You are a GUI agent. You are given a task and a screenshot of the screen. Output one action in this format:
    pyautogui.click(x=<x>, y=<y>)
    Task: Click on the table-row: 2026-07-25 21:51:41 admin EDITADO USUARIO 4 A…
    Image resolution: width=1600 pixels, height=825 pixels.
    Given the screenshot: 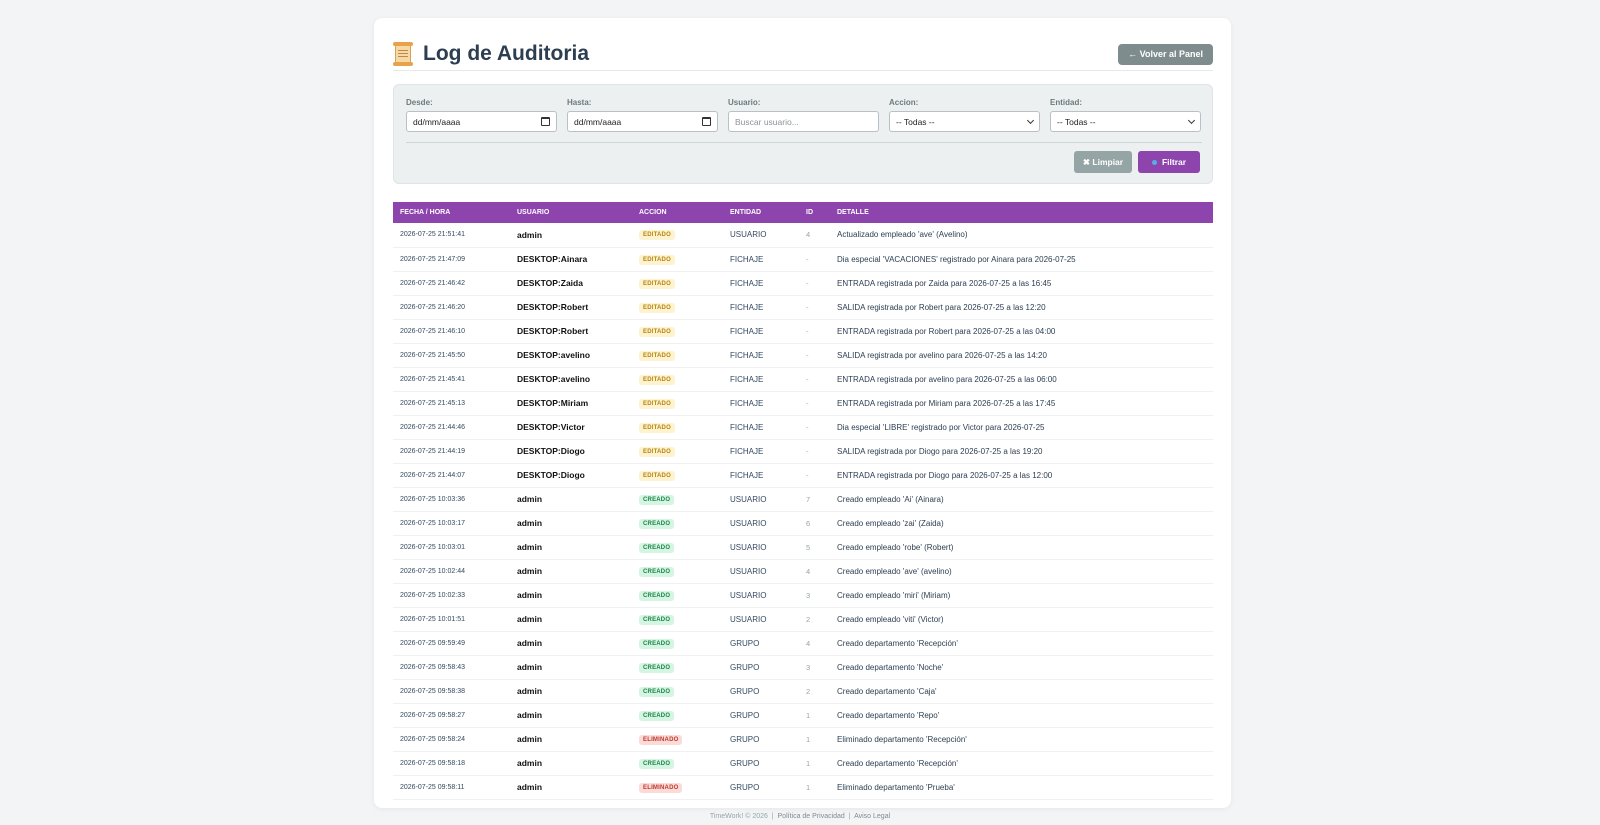 What is the action you would take?
    pyautogui.click(x=803, y=235)
    